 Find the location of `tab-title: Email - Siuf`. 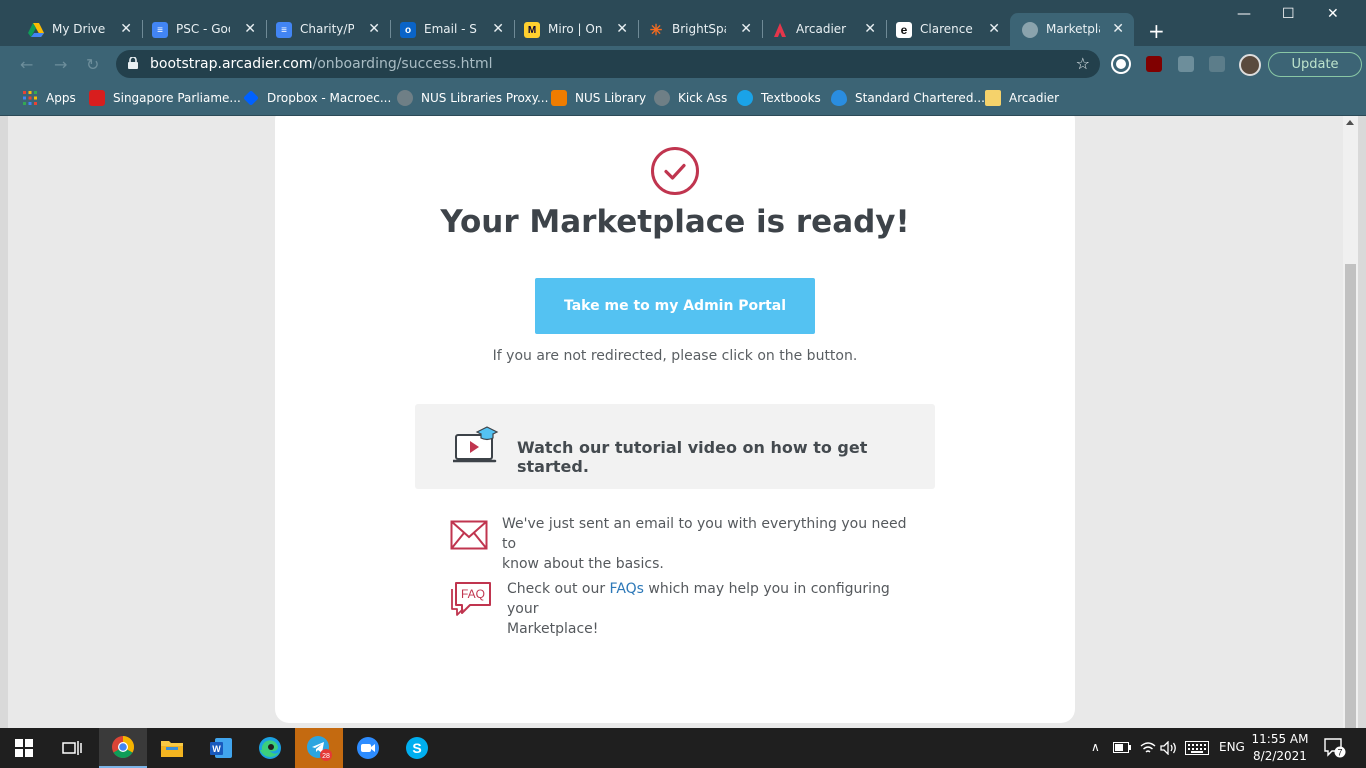

tab-title: Email - Siuf is located at coordinates (451, 29).